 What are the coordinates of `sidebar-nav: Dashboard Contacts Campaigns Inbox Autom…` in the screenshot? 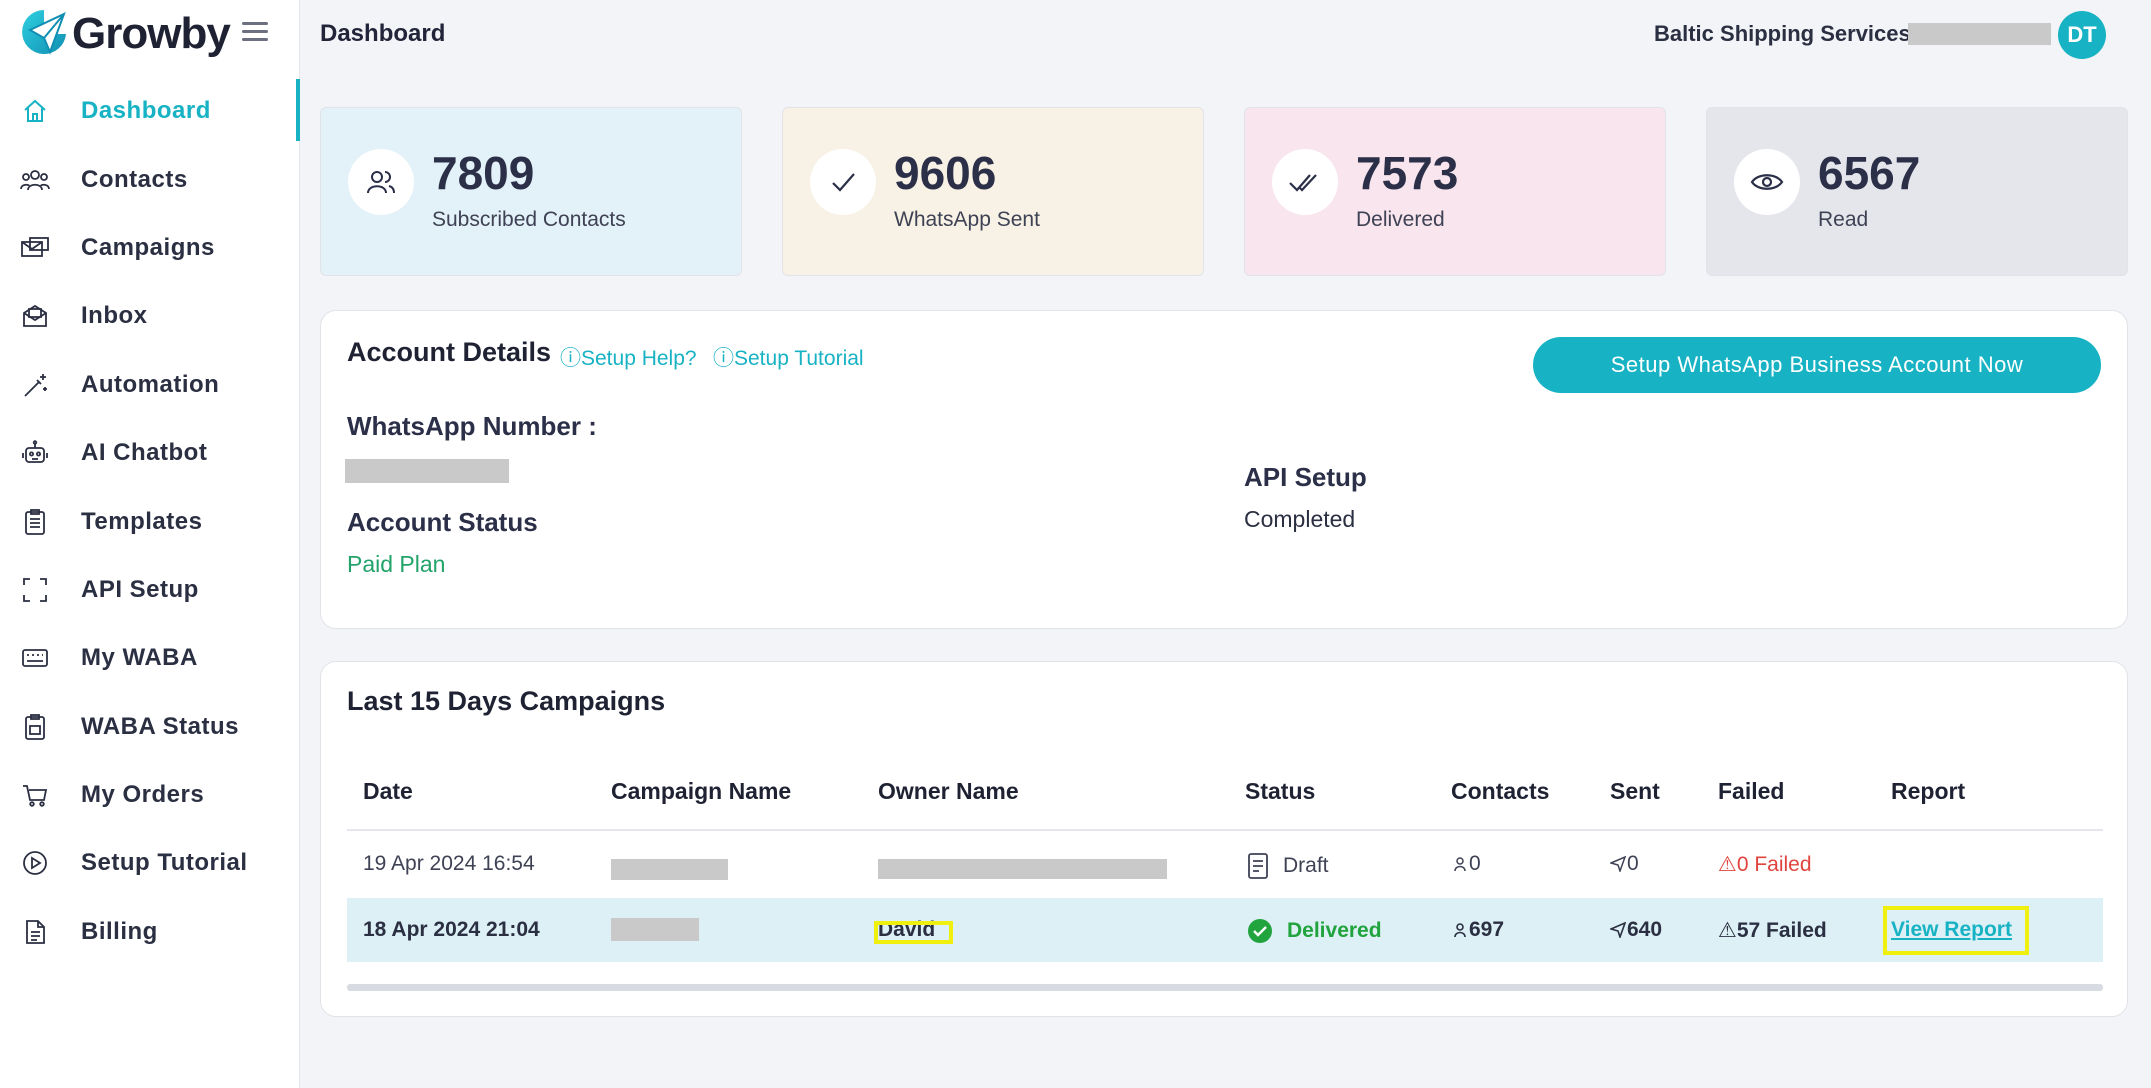 It's located at (150, 521).